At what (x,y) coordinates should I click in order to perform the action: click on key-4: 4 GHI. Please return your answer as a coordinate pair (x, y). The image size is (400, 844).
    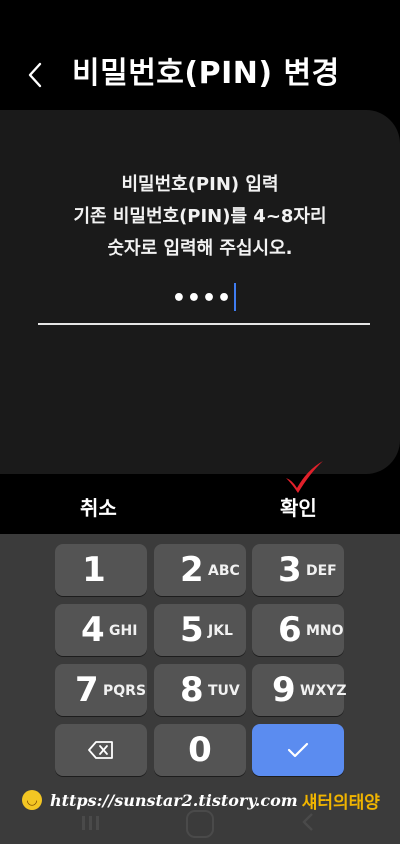
    Looking at the image, I should click on (101, 630).